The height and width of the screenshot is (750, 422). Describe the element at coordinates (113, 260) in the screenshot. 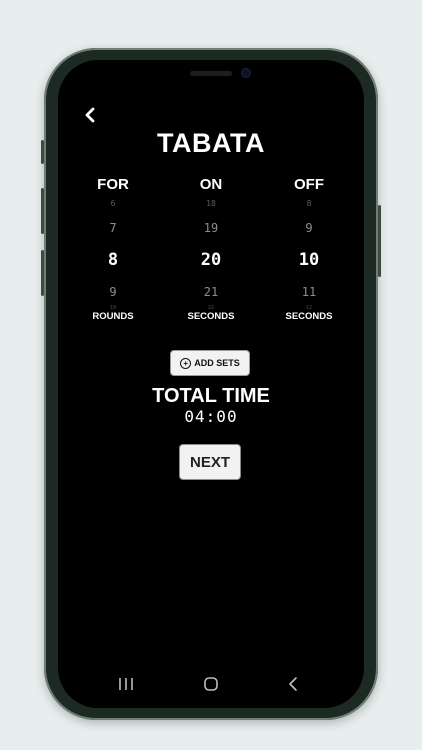

I see `picker-selected-value: 8` at that location.